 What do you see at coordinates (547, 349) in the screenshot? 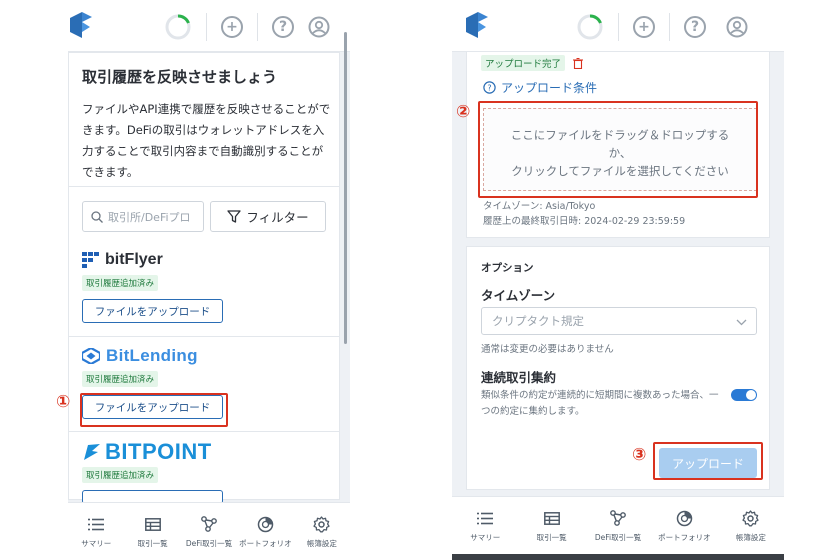
I see `timezone-note: 通常は変更の必要はありません` at bounding box center [547, 349].